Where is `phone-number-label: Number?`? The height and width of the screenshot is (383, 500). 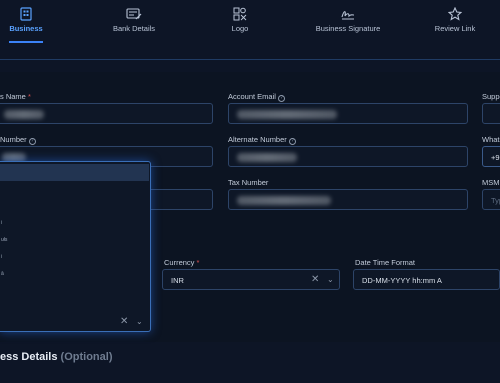 phone-number-label: Number? is located at coordinates (18, 140).